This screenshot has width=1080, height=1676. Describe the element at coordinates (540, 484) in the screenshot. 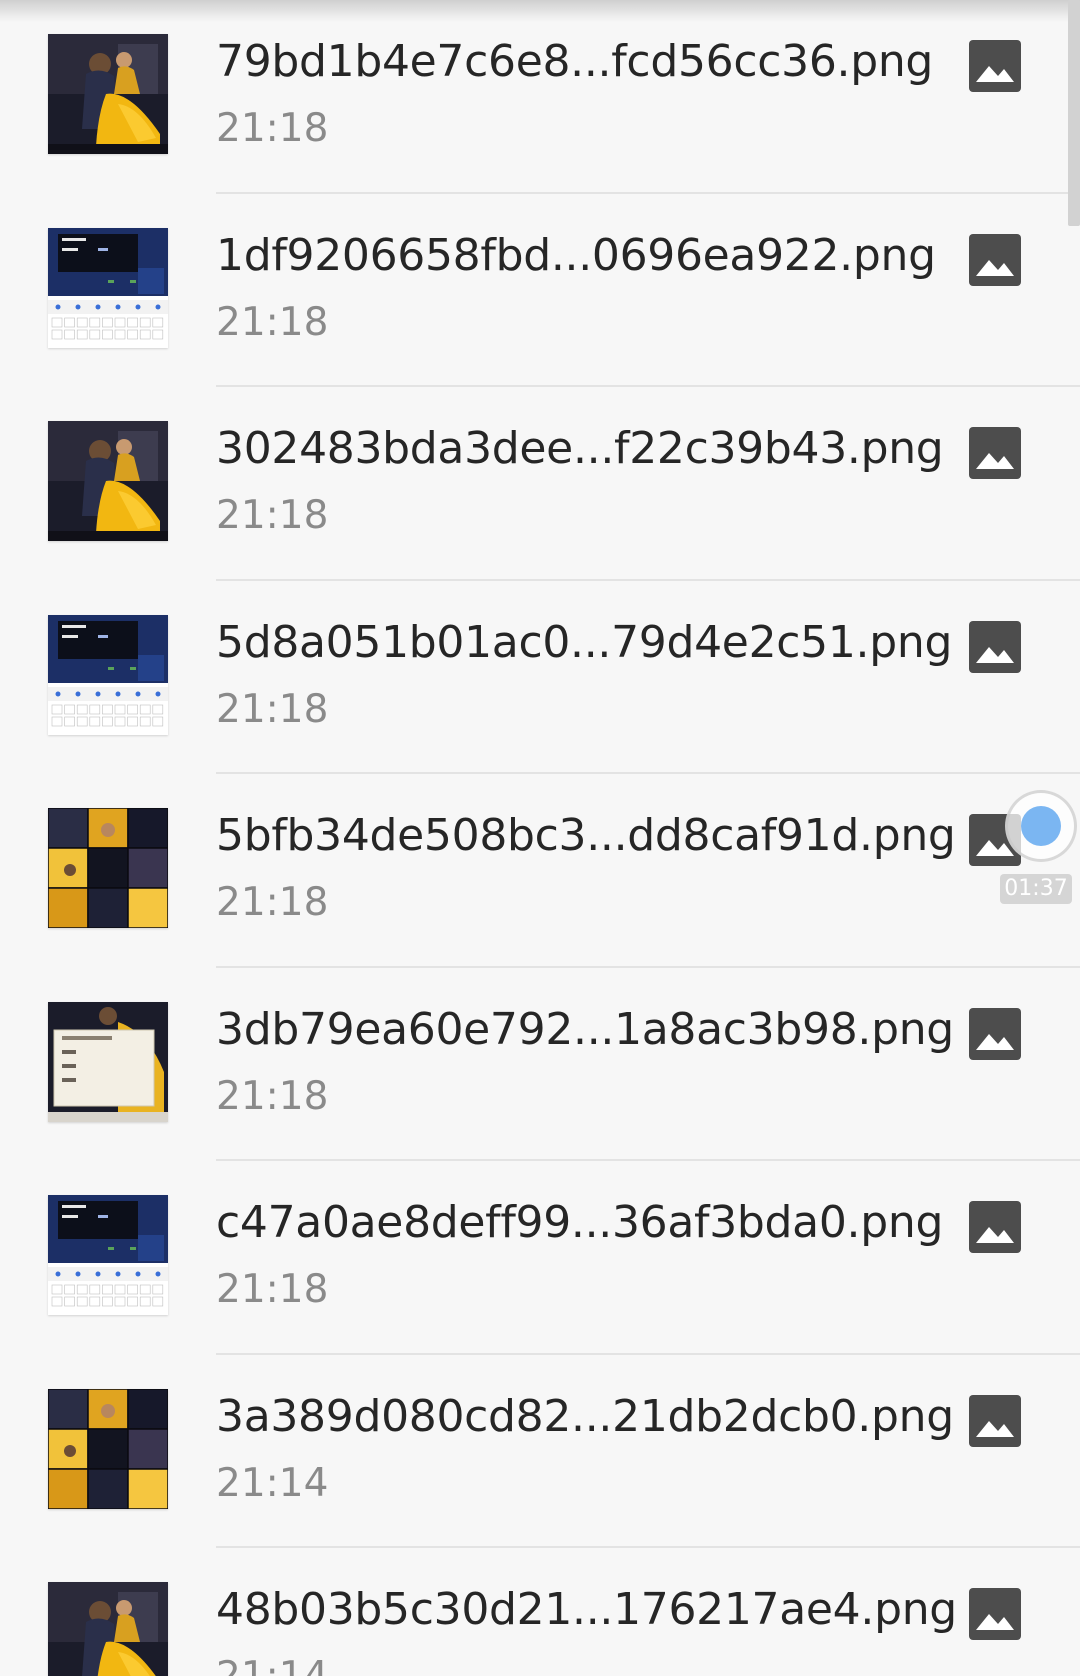

I see `file-row: 302483bda3dee...f22c39b43.png 21:18` at that location.